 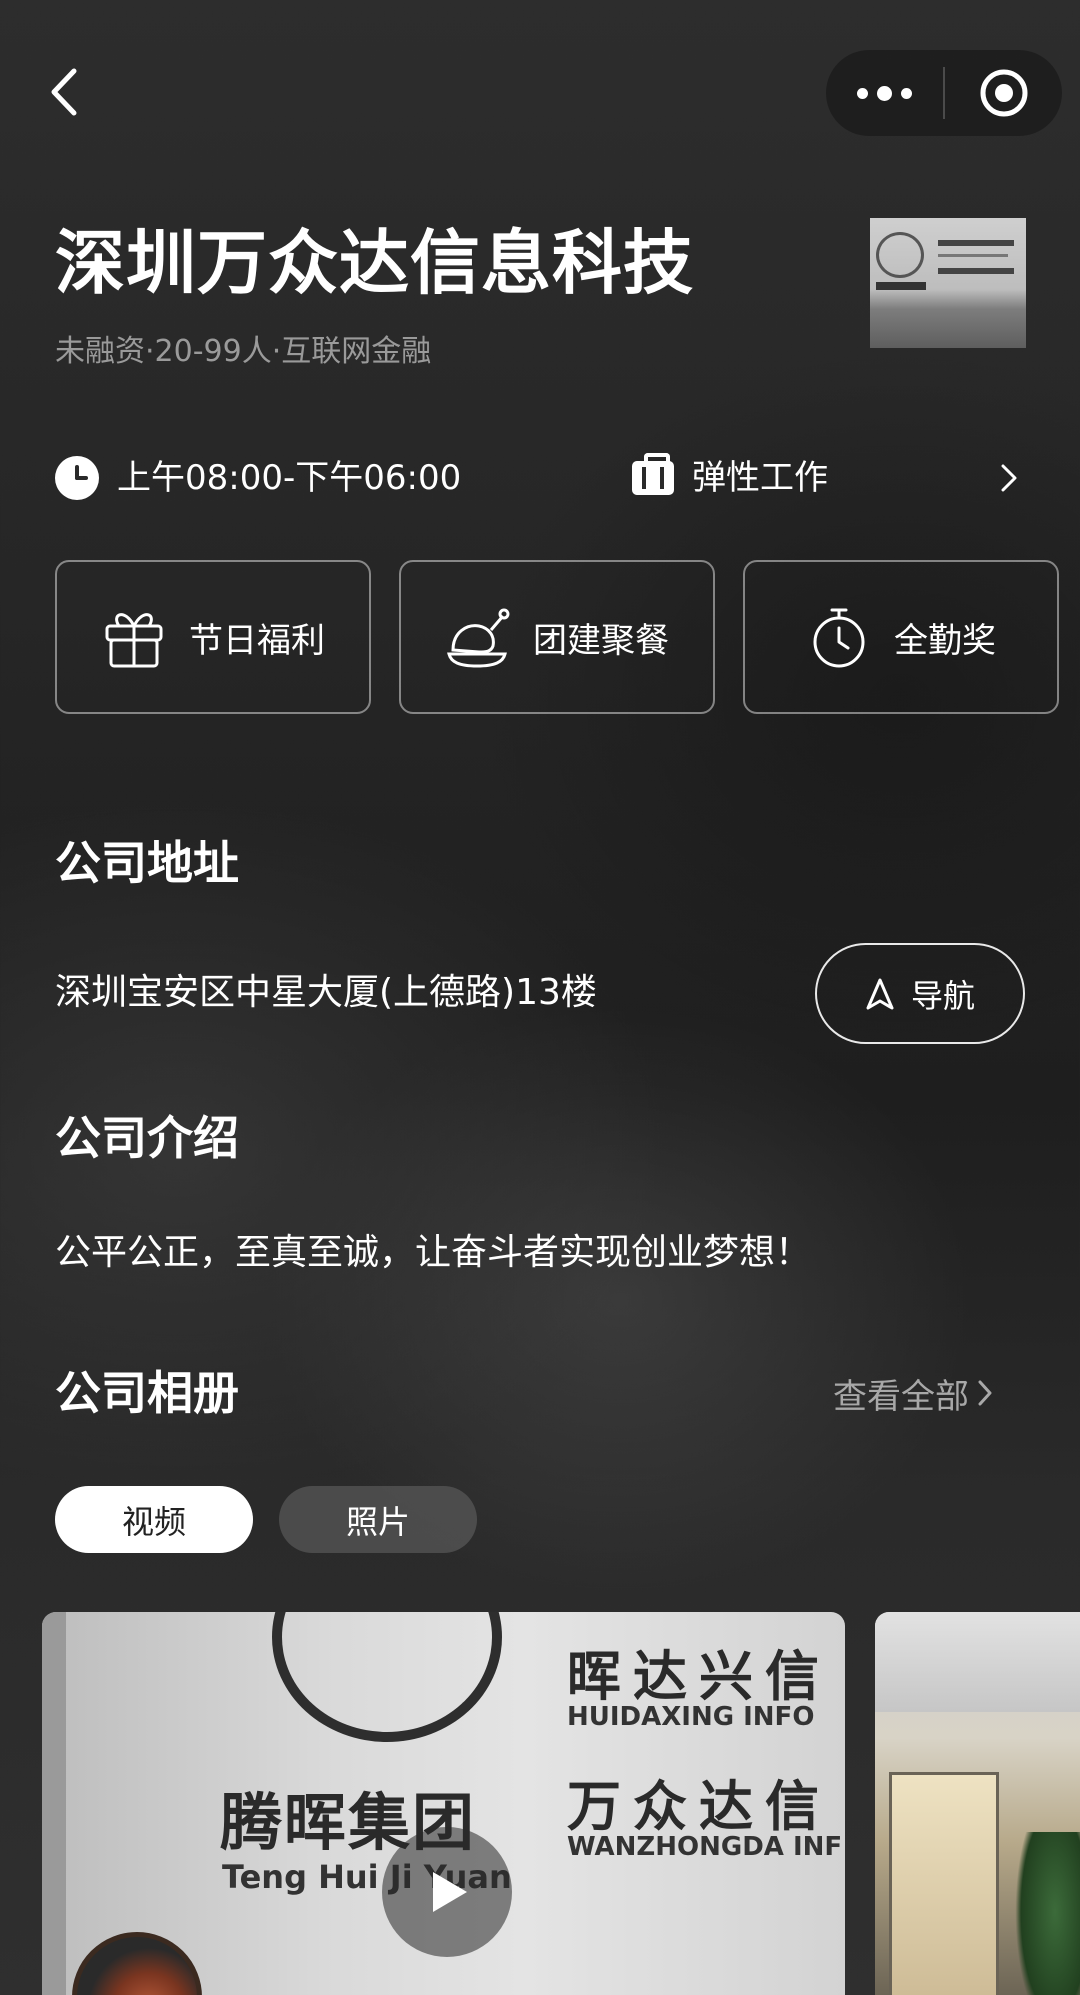 I want to click on work-mode: 弹性工作, so click(x=730, y=478).